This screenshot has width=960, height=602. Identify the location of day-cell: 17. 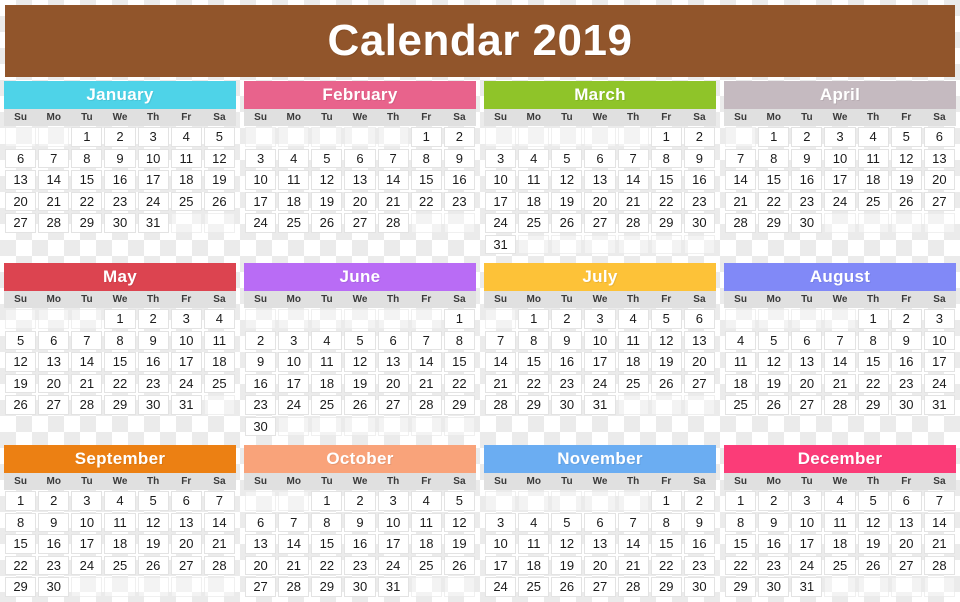
(939, 362).